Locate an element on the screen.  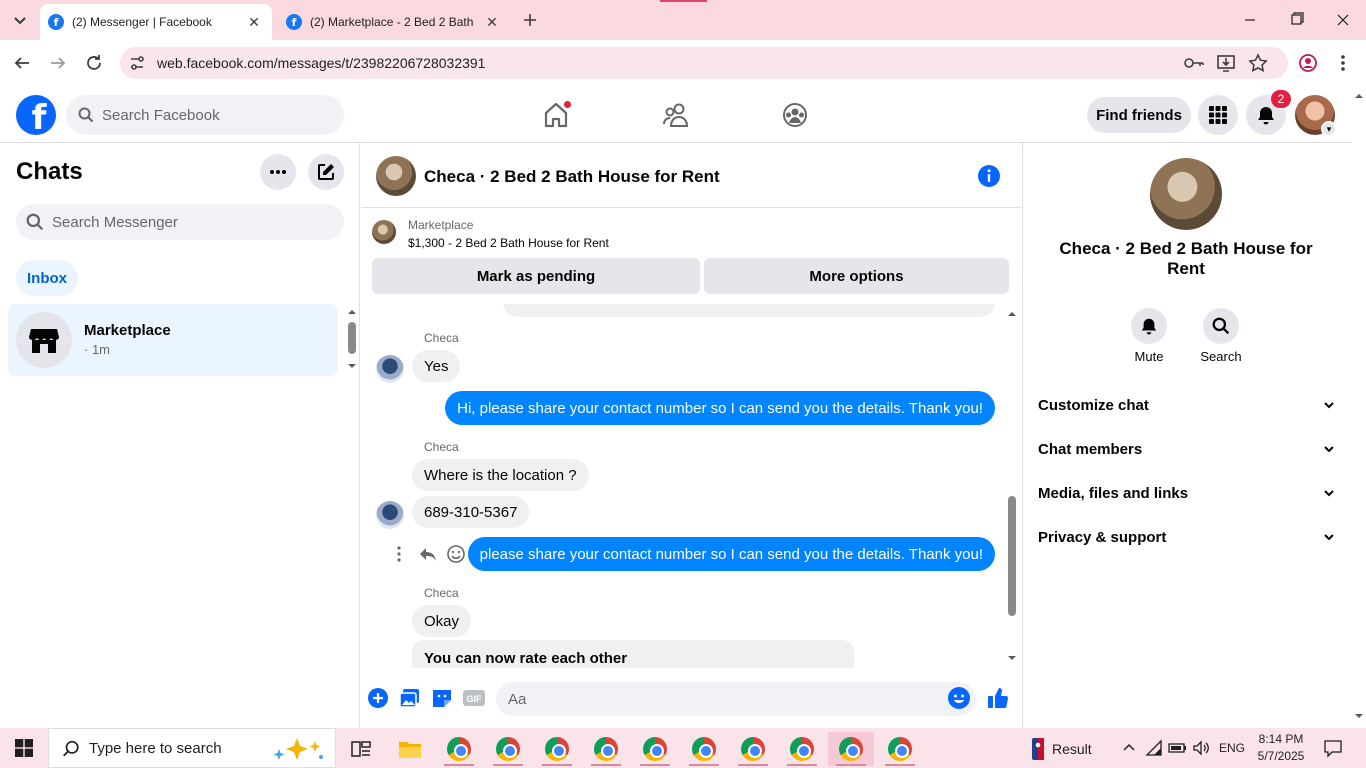
install-app-icon is located at coordinates (1226, 63).